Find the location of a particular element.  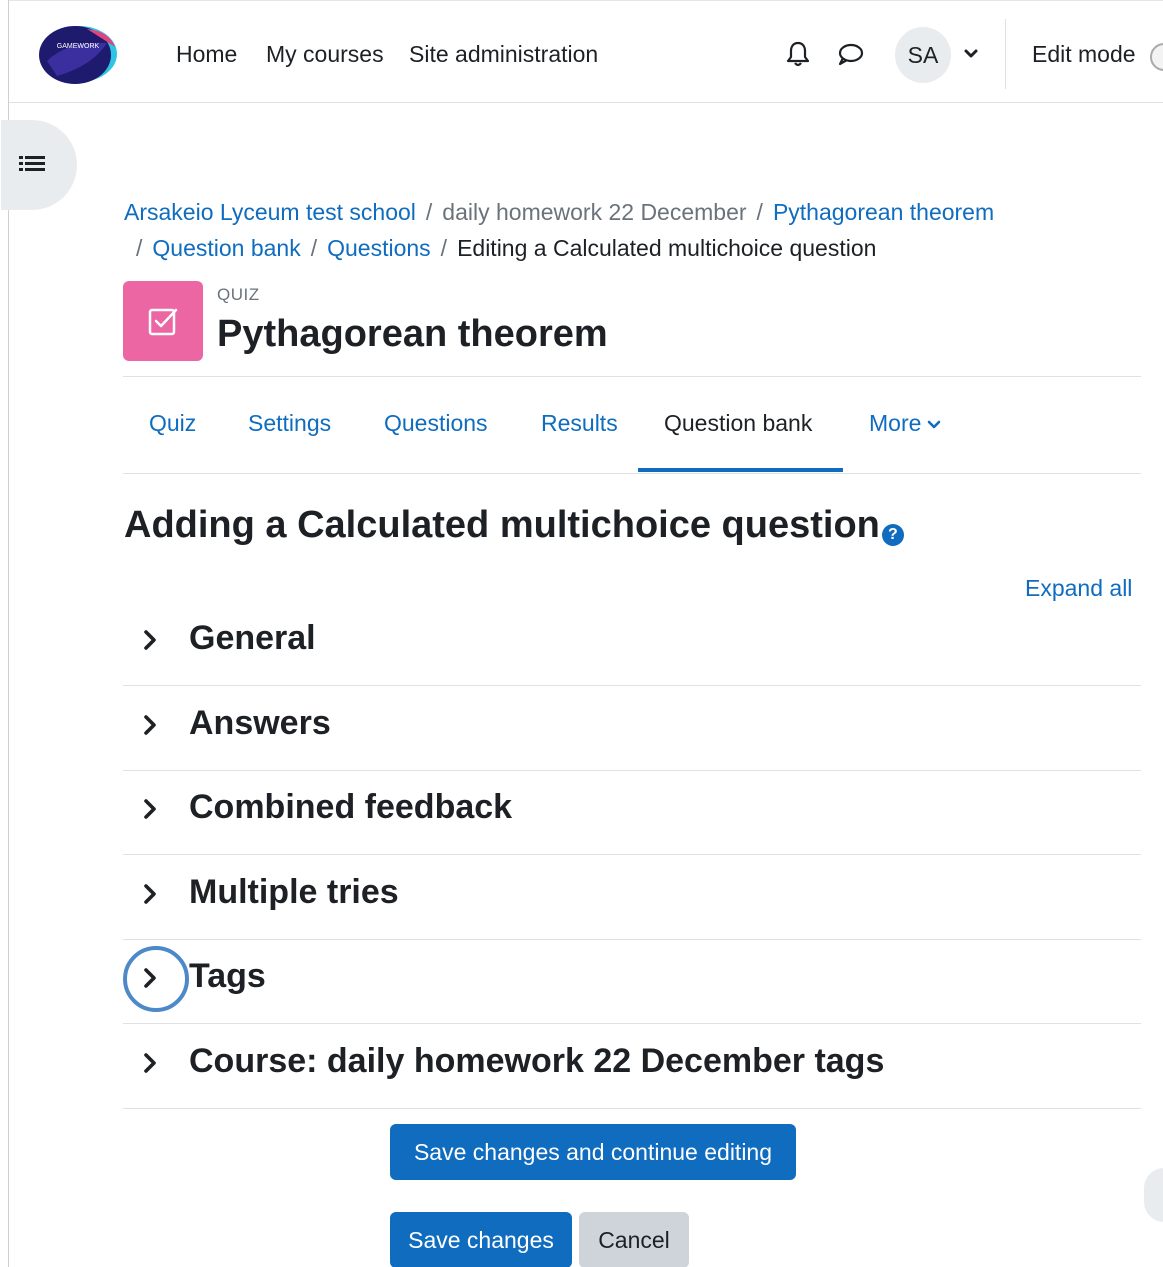

list-icon is located at coordinates (32, 163).